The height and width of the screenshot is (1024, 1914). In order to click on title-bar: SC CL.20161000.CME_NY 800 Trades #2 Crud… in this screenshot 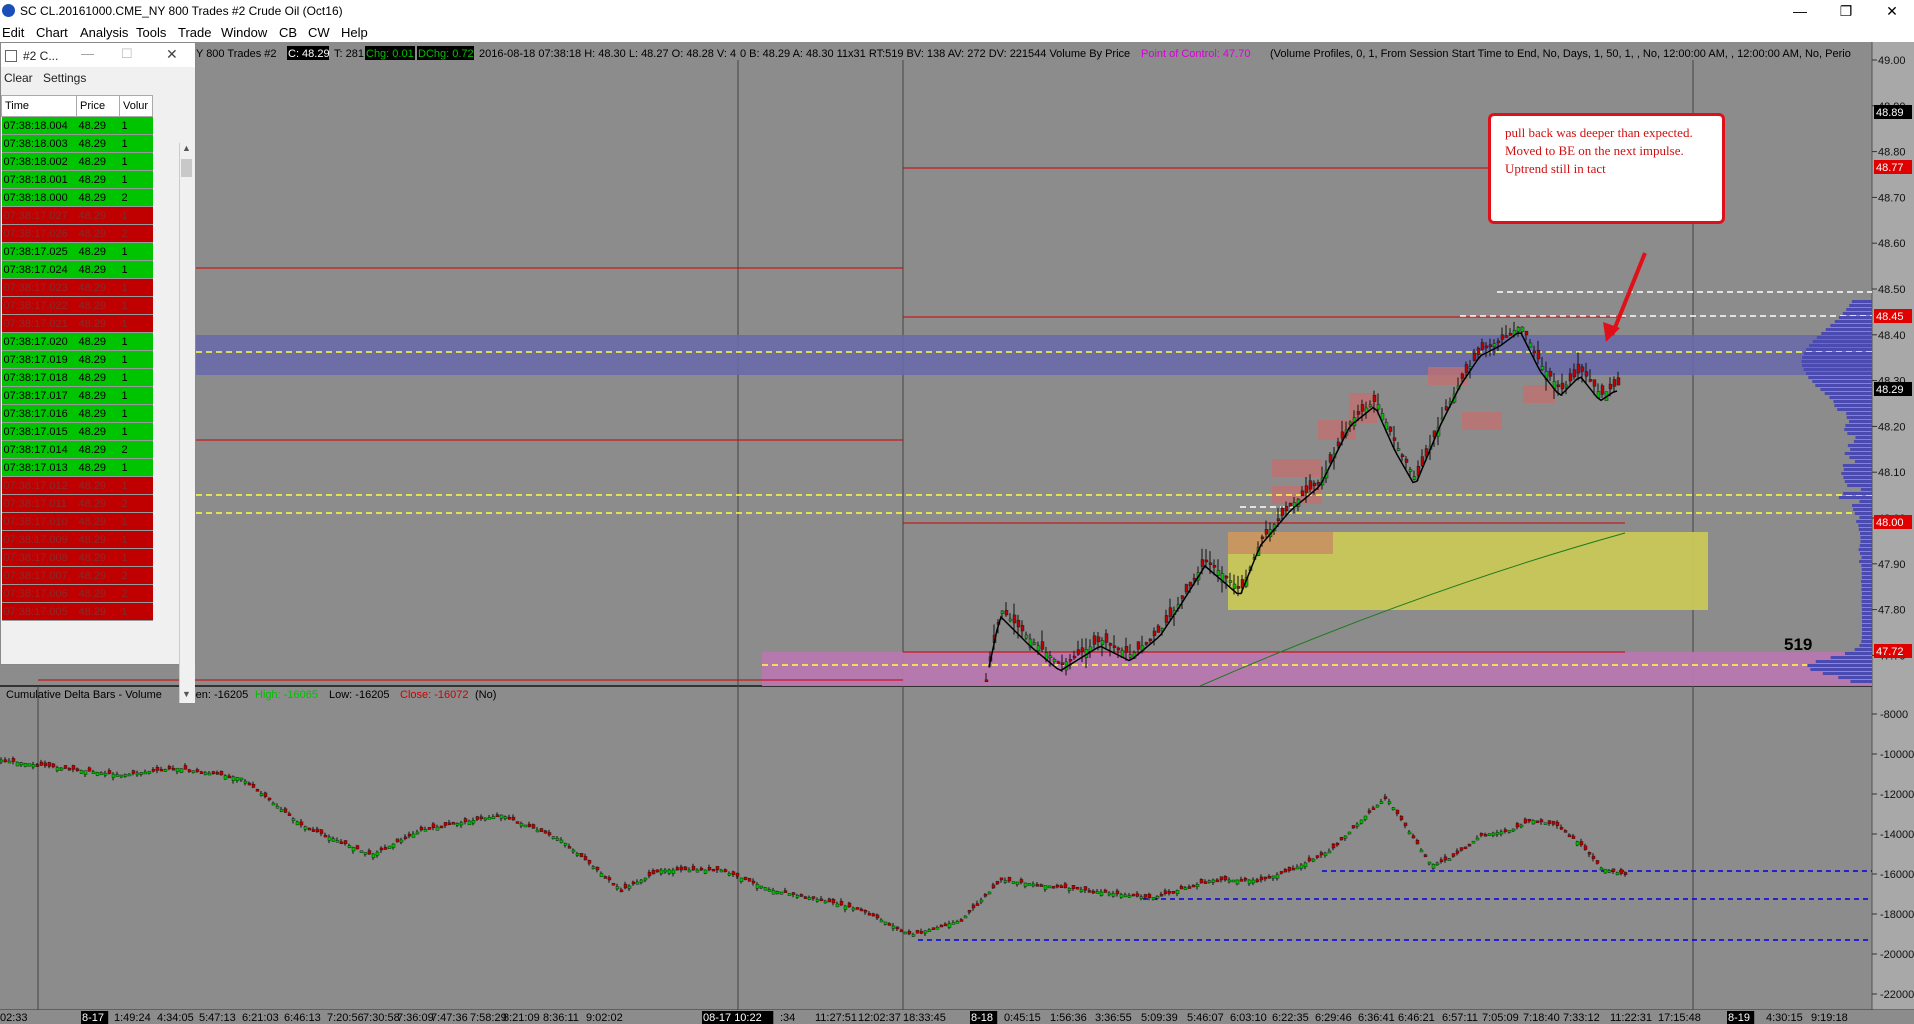, I will do `click(957, 11)`.